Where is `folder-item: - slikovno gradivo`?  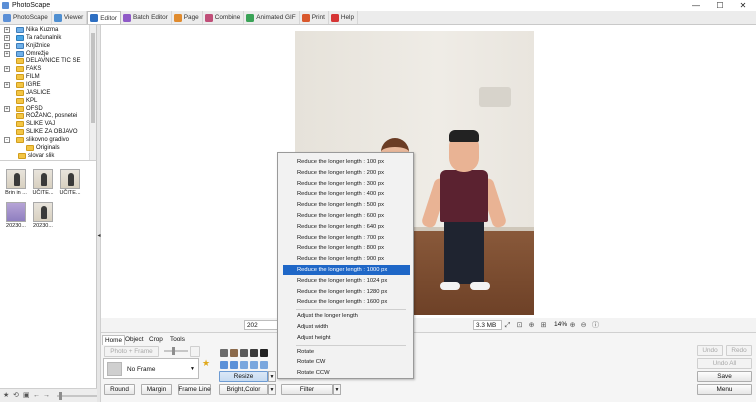 folder-item: - slikovno gradivo is located at coordinates (36, 140).